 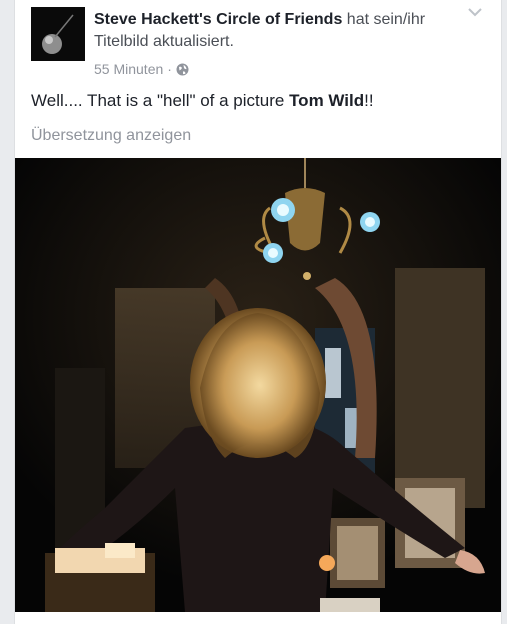 What do you see at coordinates (182, 69) in the screenshot?
I see `globe-icon` at bounding box center [182, 69].